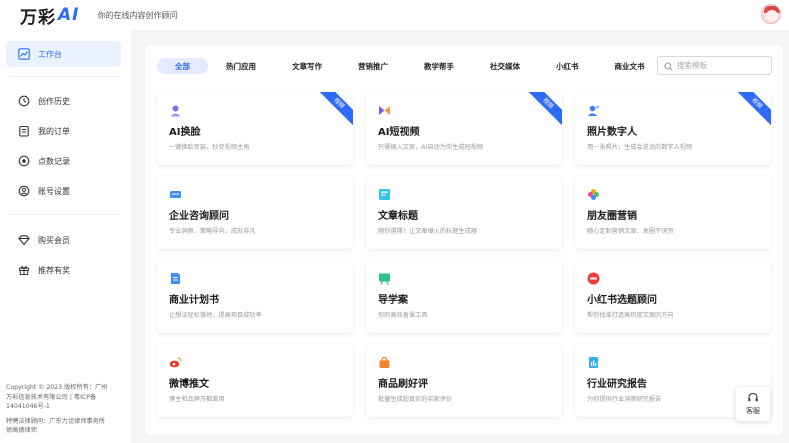  I want to click on card-description: 只需输入文案，AI自动为你生成短视频, so click(431, 147).